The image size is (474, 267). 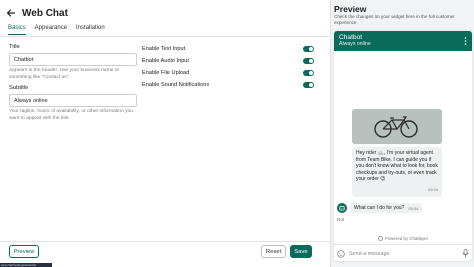 I want to click on bot-avatar, so click(x=342, y=208).